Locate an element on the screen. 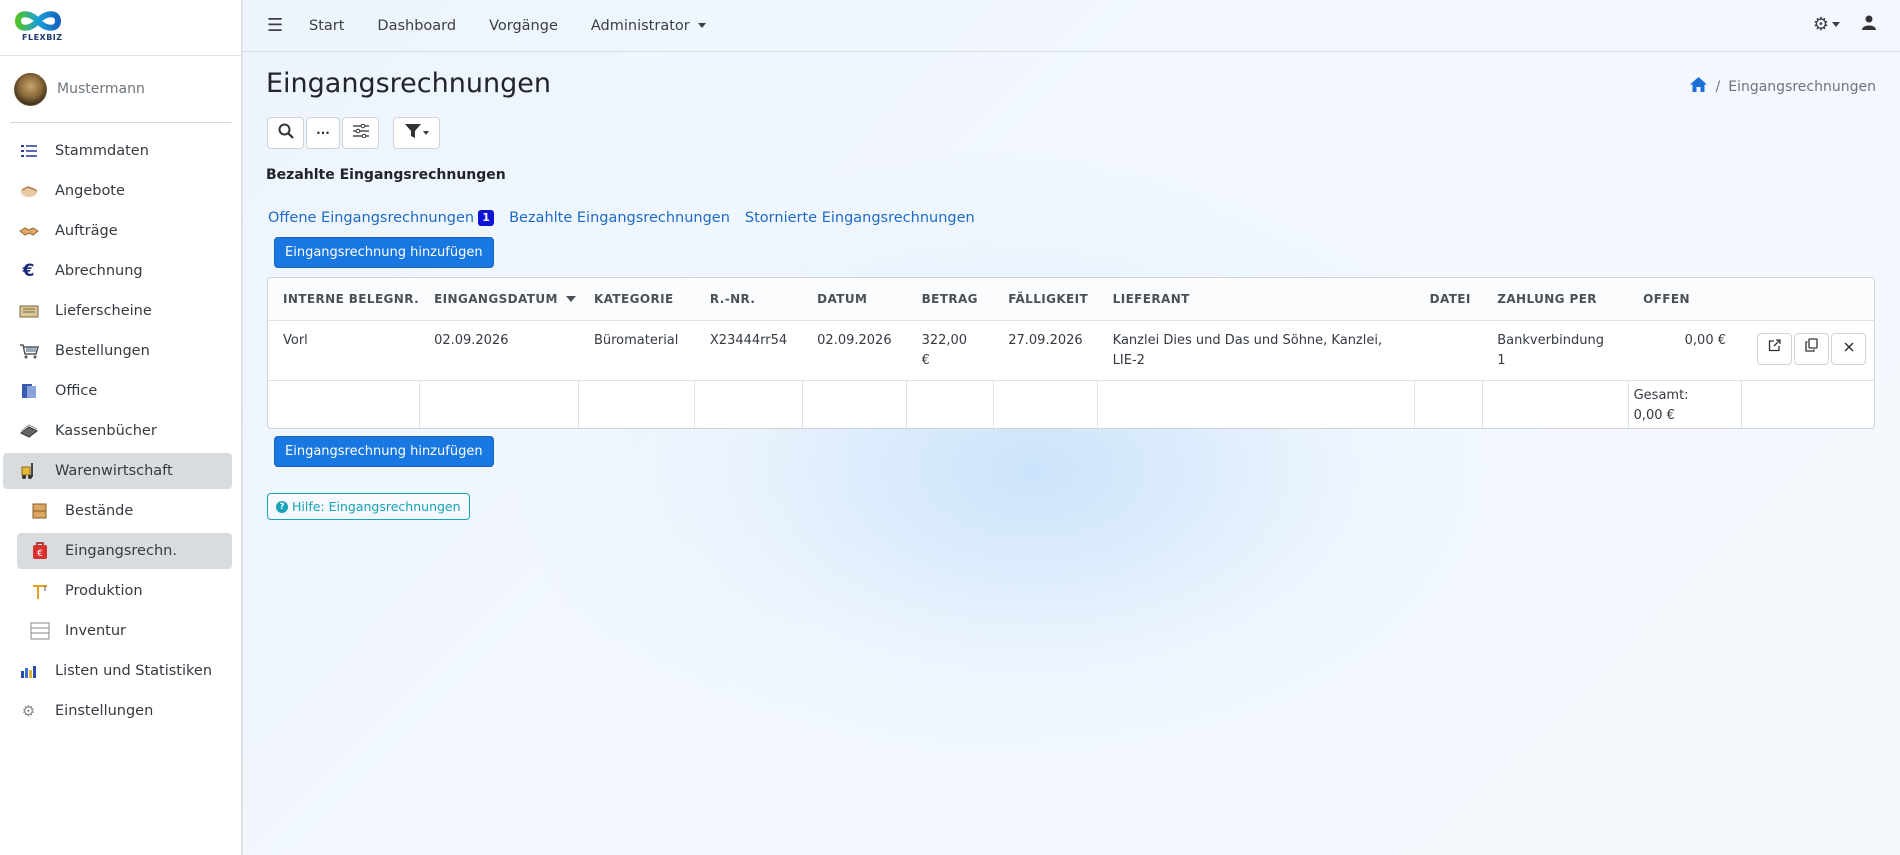 Image resolution: width=1900 pixels, height=855 pixels. open-external-button is located at coordinates (1774, 348).